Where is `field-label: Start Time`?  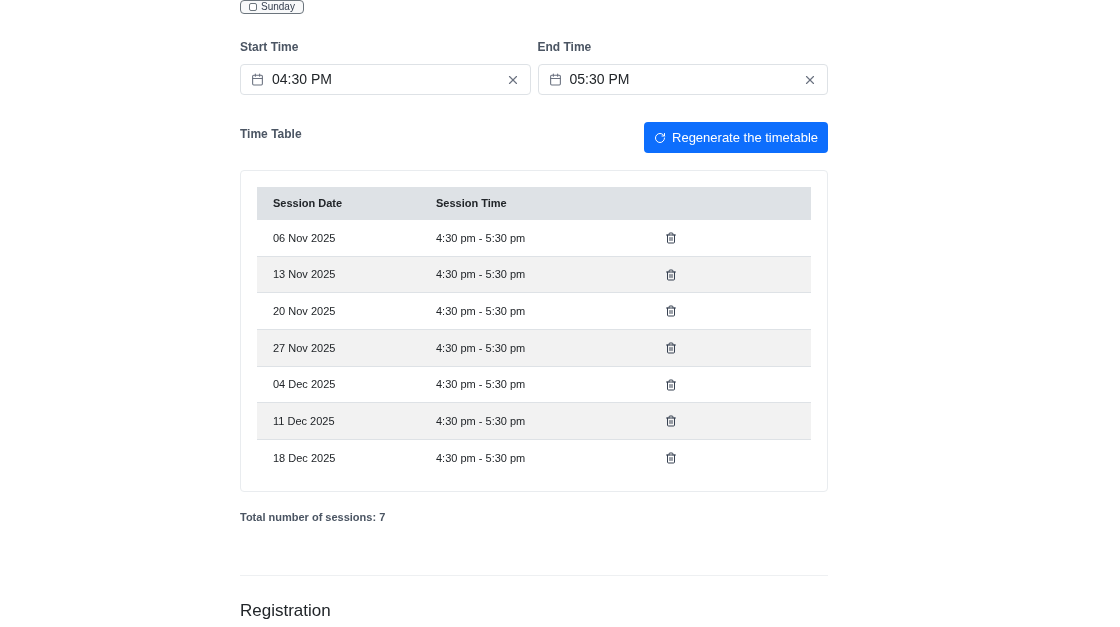 field-label: Start Time is located at coordinates (270, 47).